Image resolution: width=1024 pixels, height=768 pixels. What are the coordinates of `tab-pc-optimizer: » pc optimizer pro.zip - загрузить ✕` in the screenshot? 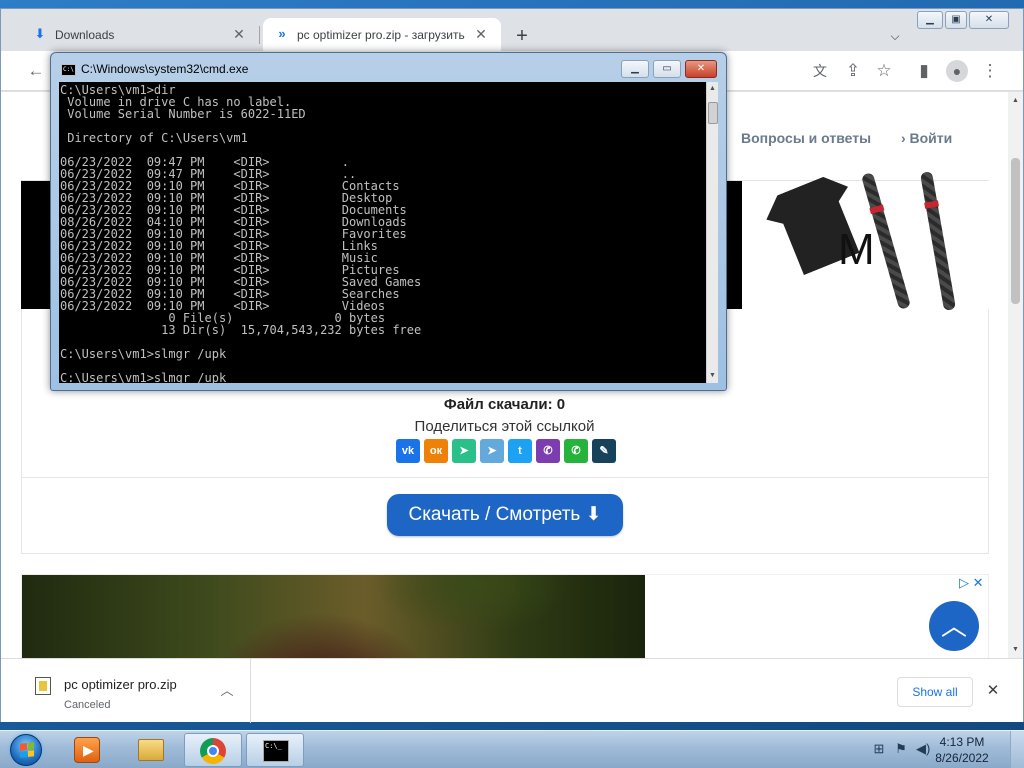 It's located at (382, 34).